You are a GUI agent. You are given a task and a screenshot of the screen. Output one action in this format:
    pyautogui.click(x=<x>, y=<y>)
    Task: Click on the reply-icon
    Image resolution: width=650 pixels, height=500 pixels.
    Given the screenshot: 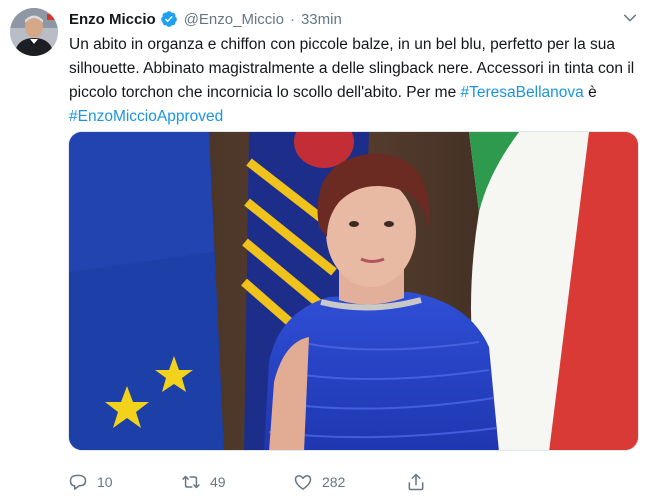 What is the action you would take?
    pyautogui.click(x=78, y=482)
    